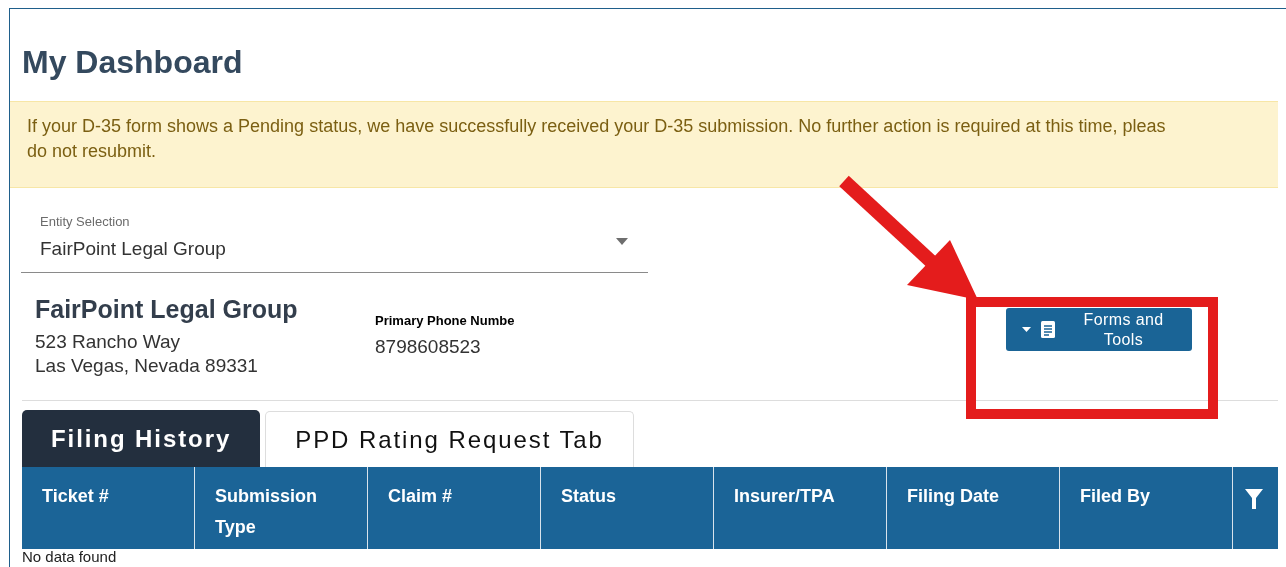 Image resolution: width=1286 pixels, height=567 pixels. I want to click on column-header: Status, so click(589, 496).